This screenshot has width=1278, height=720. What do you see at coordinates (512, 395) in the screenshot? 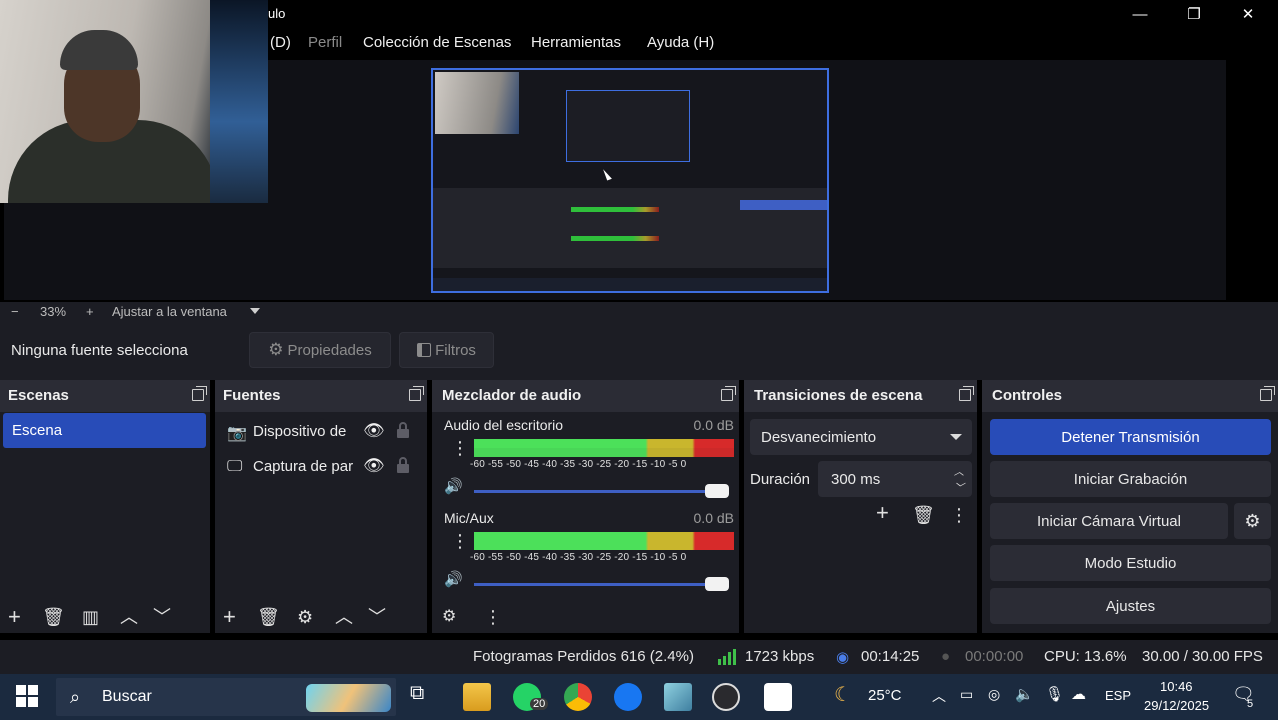
I see `mixer-title: Mezclador de audio` at bounding box center [512, 395].